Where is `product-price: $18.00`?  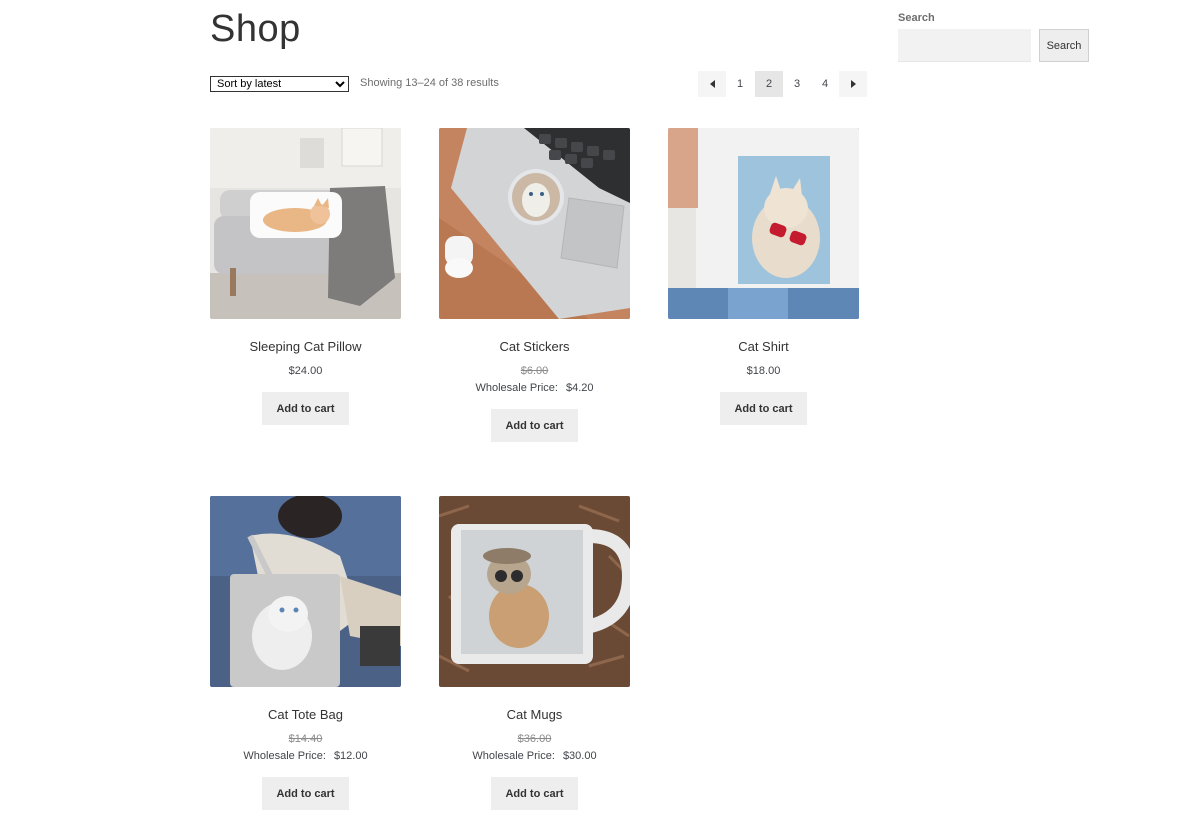
product-price: $18.00 is located at coordinates (763, 371).